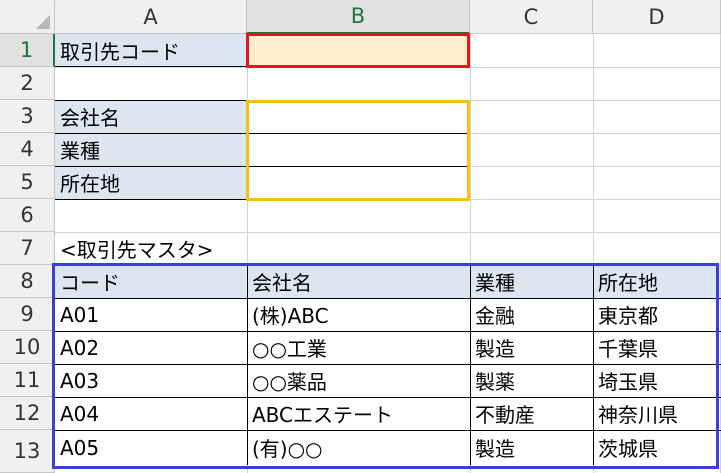 The image size is (721, 473). What do you see at coordinates (27, 83) in the screenshot?
I see `row-header-2: 2` at bounding box center [27, 83].